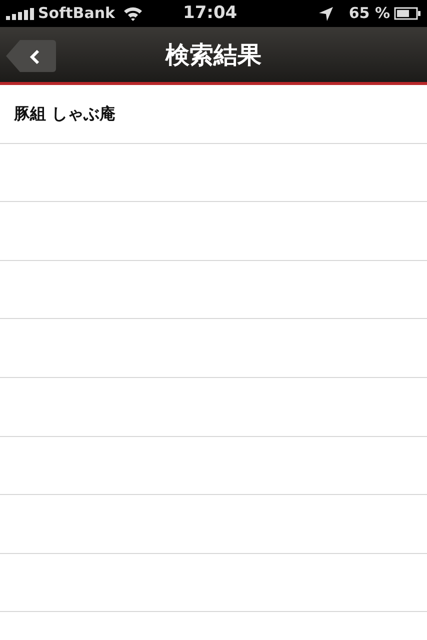 The width and height of the screenshot is (427, 640). What do you see at coordinates (325, 13) in the screenshot?
I see `location-arrow-icon` at bounding box center [325, 13].